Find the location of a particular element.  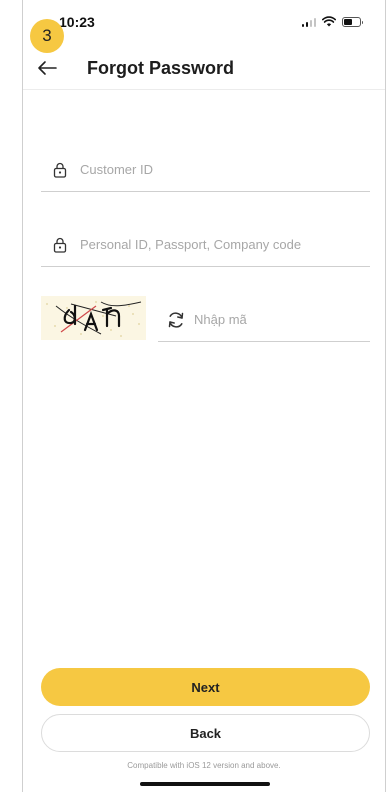

captcha-field is located at coordinates (264, 320).